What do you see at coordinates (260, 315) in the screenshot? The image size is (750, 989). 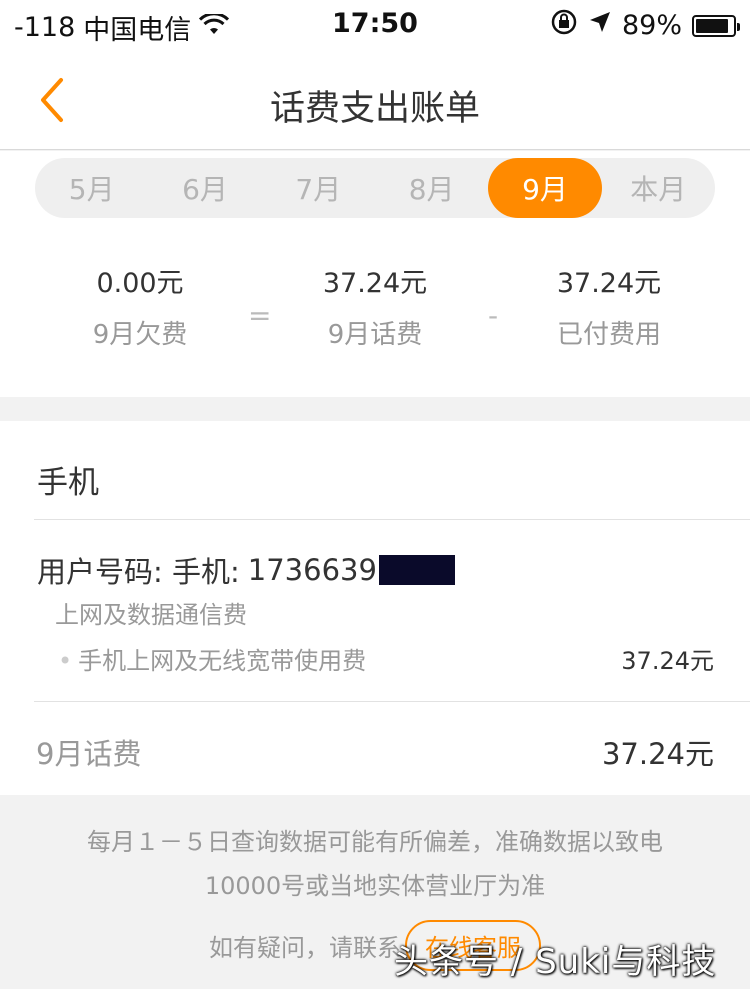 I see `equals-sign: =` at bounding box center [260, 315].